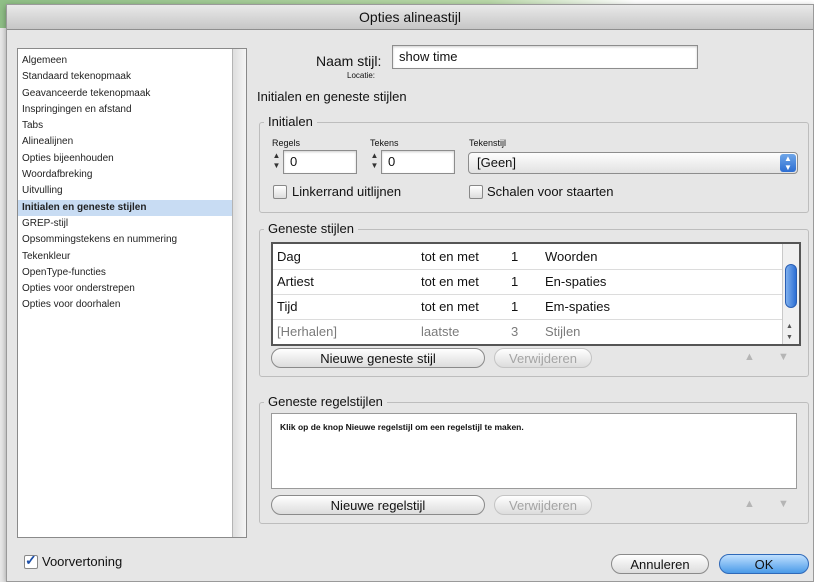  Describe the element at coordinates (545, 57) in the screenshot. I see `style-name-input: show time` at that location.